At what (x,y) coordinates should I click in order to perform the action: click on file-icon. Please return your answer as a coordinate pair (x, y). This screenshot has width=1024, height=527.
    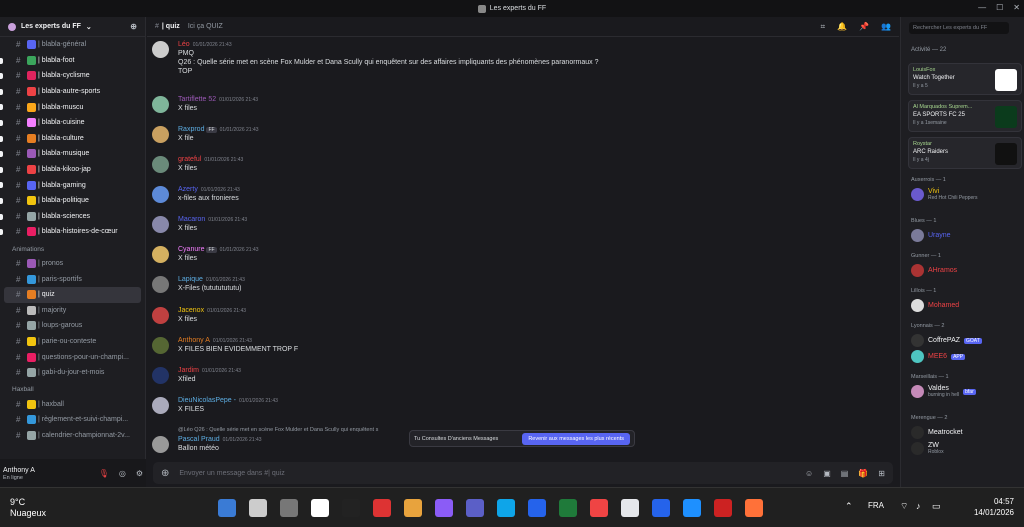
    Looking at the image, I should click on (320, 508).